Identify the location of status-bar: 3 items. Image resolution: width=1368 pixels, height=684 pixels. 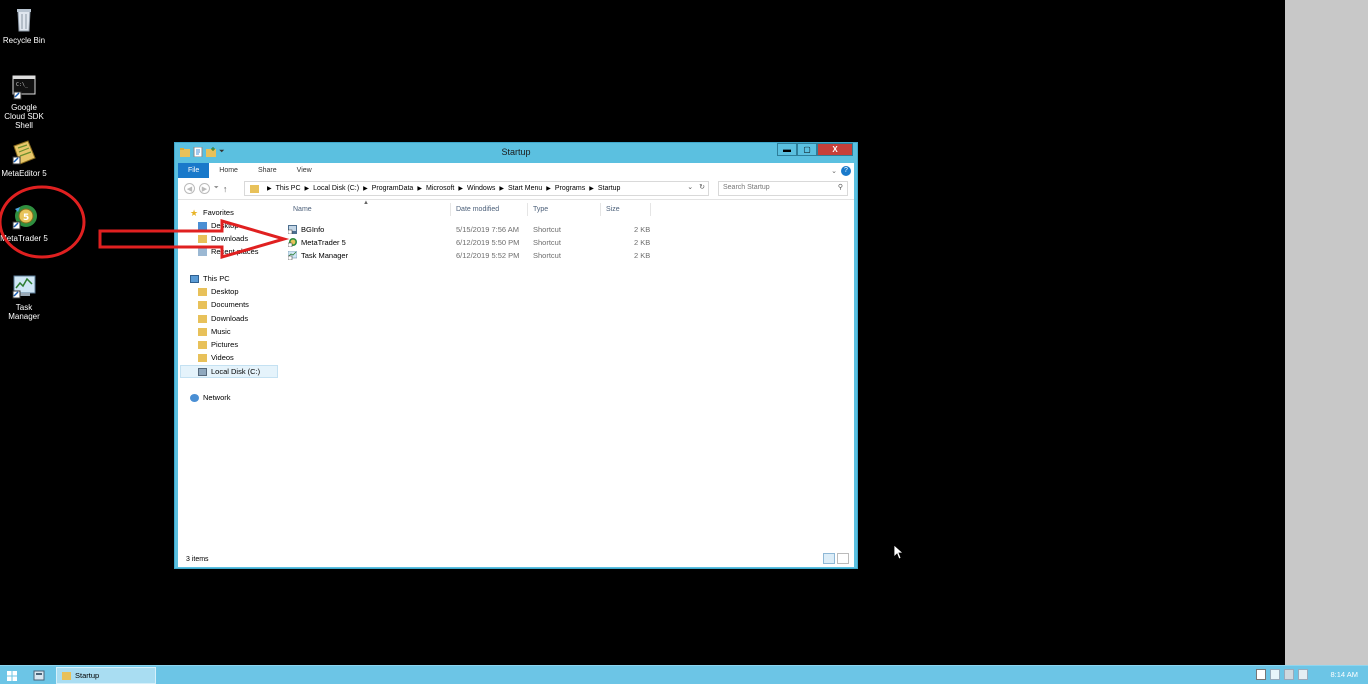
(516, 559).